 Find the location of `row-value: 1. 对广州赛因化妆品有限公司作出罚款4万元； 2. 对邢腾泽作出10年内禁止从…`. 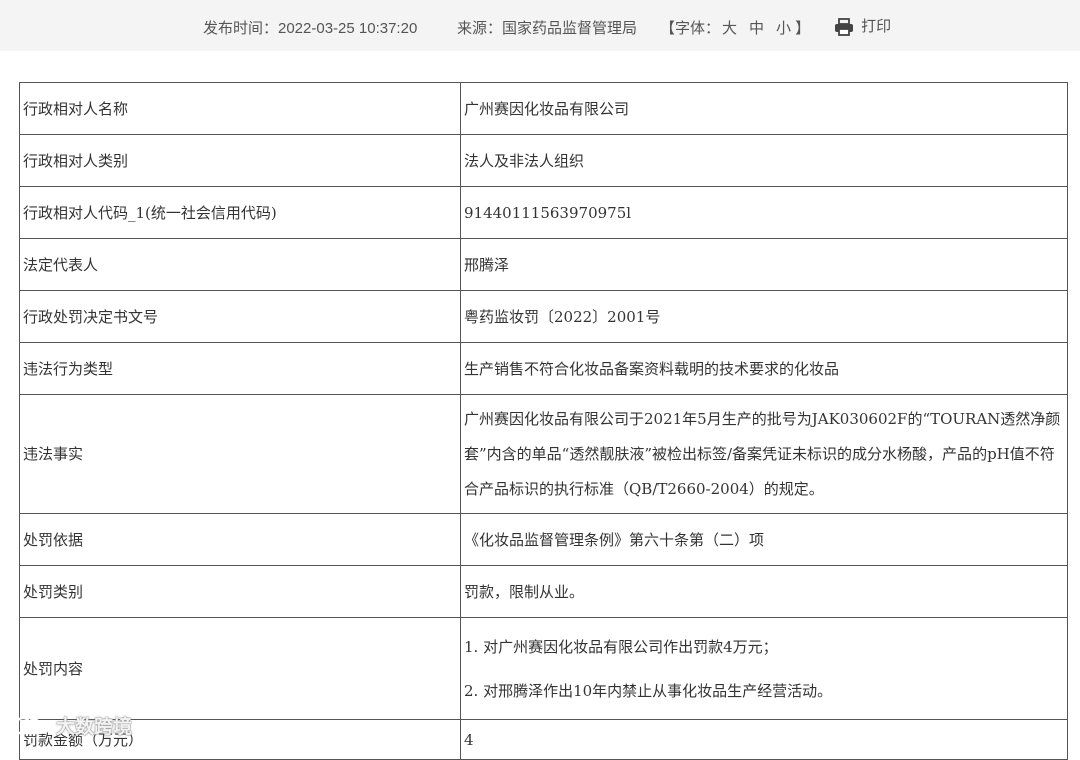

row-value: 1. 对广州赛因化妆品有限公司作出罚款4万元； 2. 对邢腾泽作出10年内禁止从… is located at coordinates (764, 668).